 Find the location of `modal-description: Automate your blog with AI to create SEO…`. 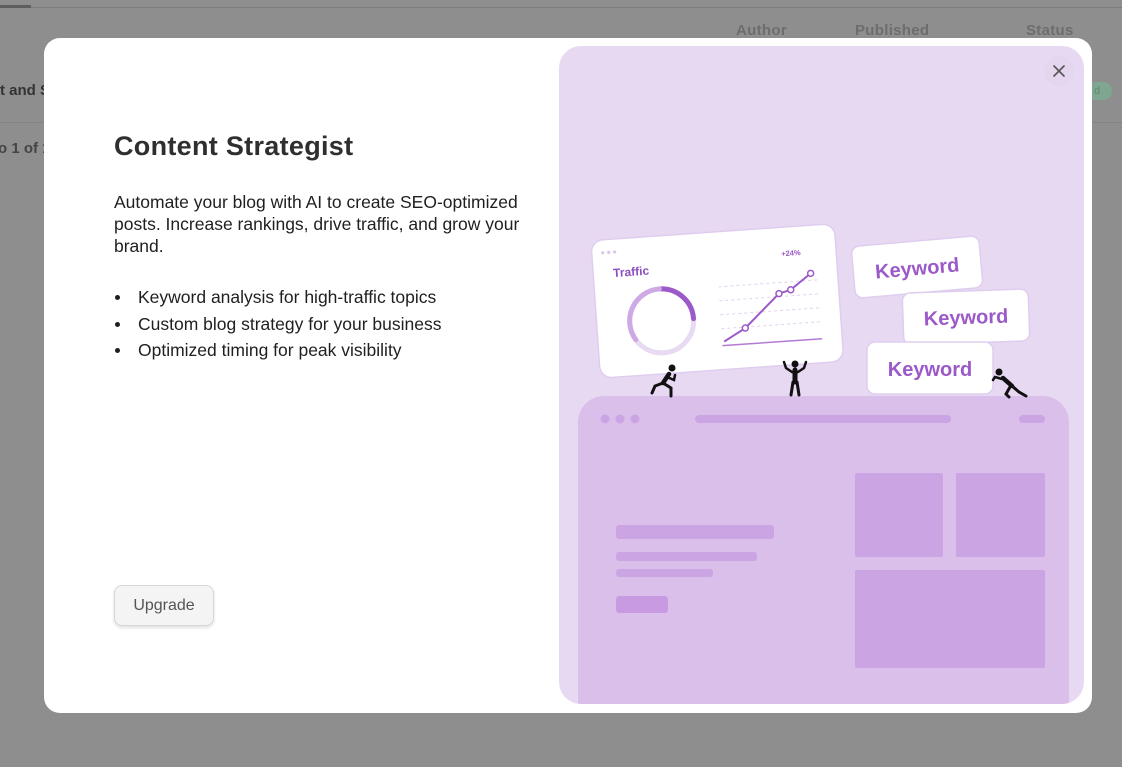

modal-description: Automate your blog with AI to create SEO… is located at coordinates (317, 224).